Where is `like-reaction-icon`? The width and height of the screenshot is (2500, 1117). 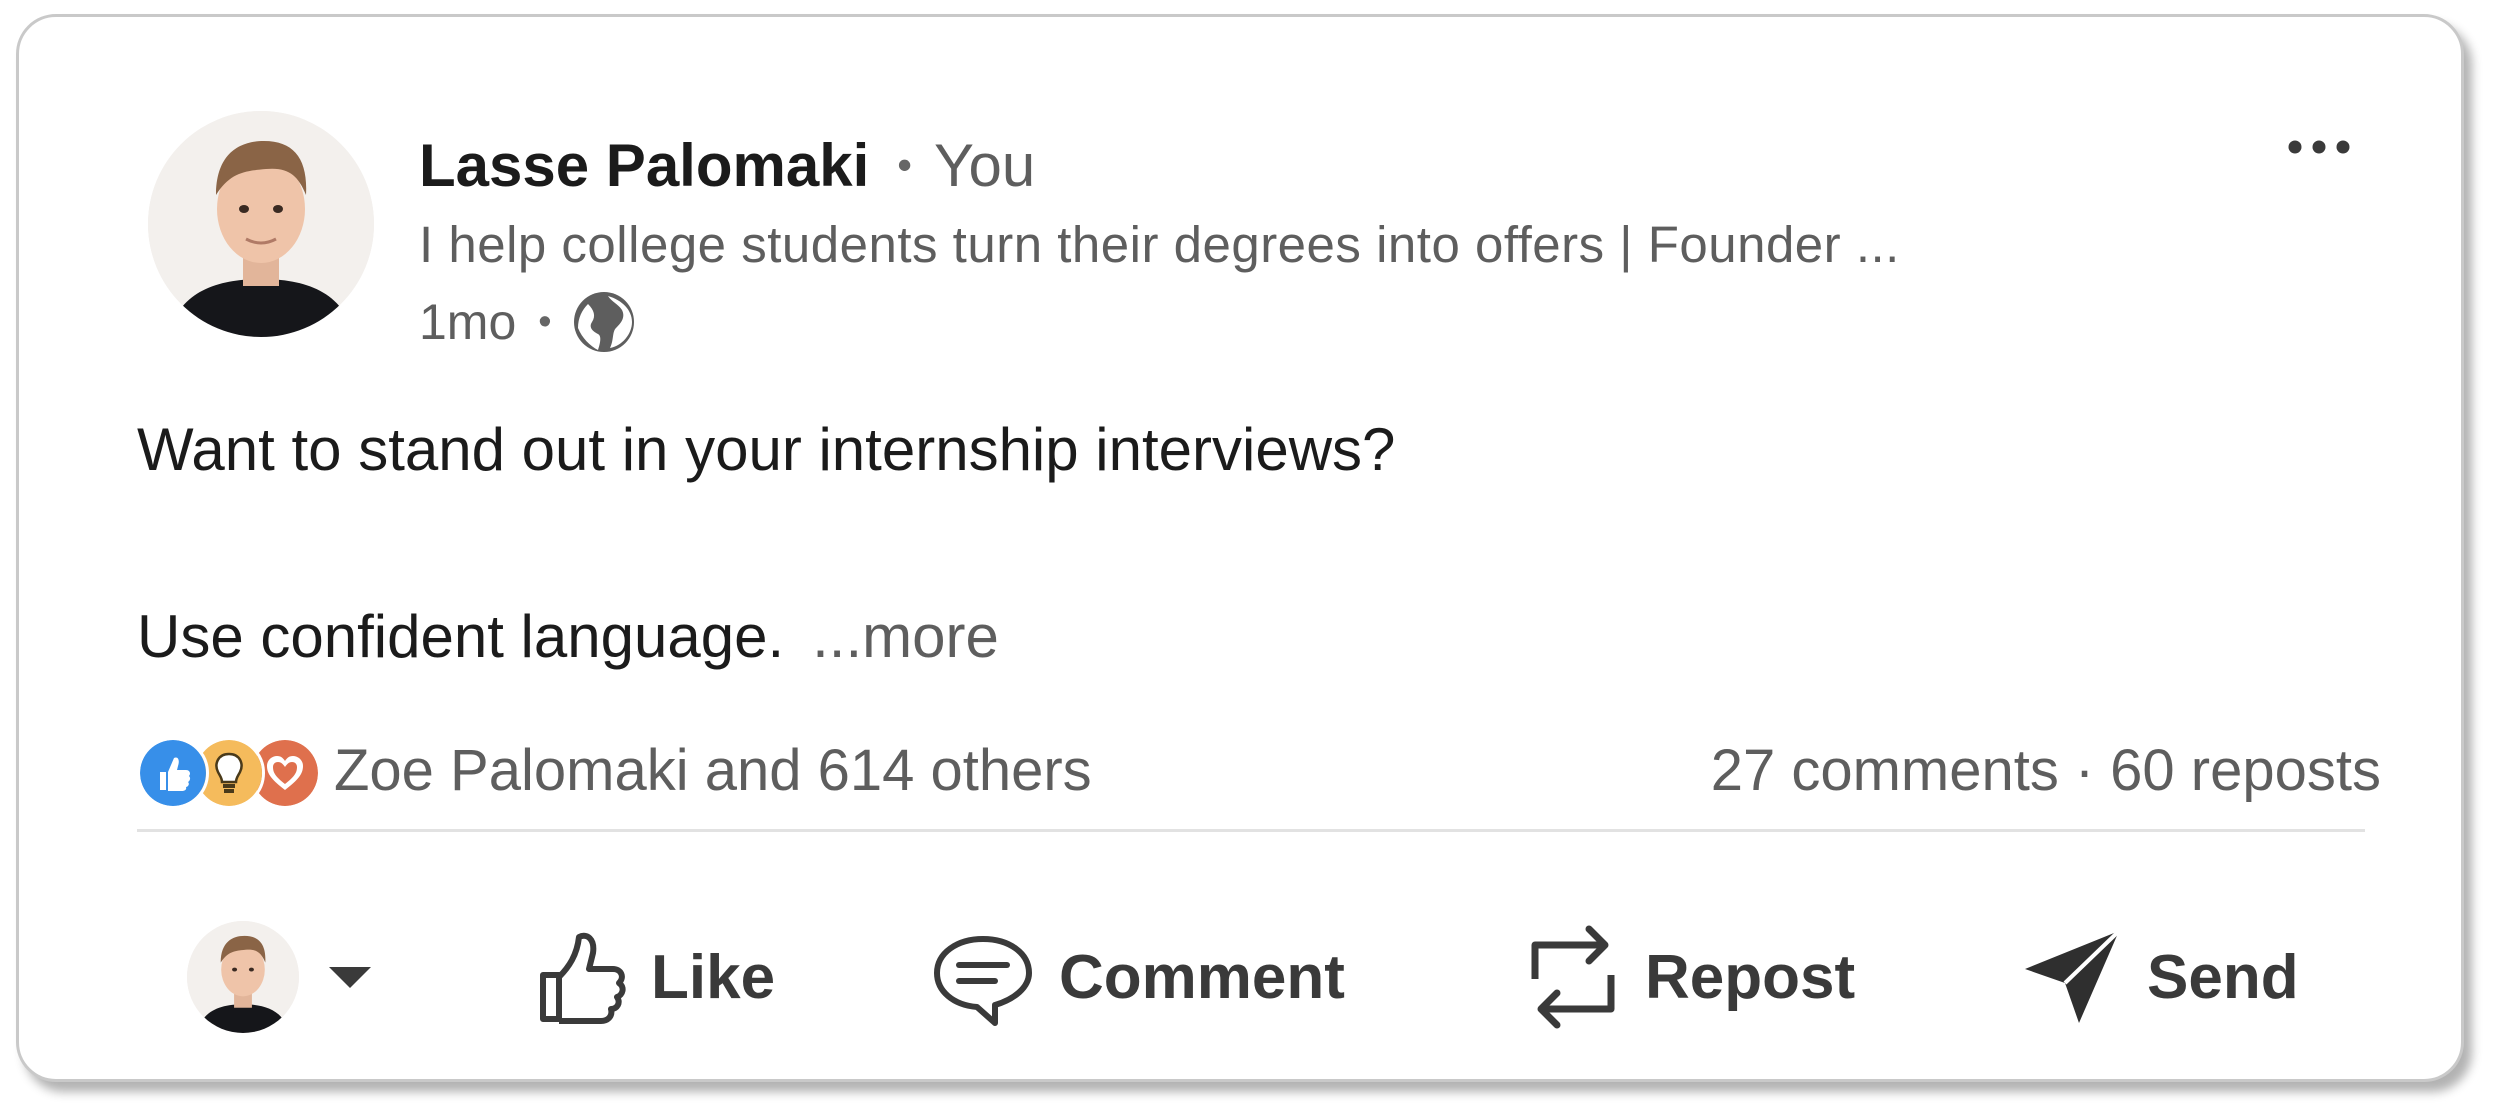
like-reaction-icon is located at coordinates (173, 773).